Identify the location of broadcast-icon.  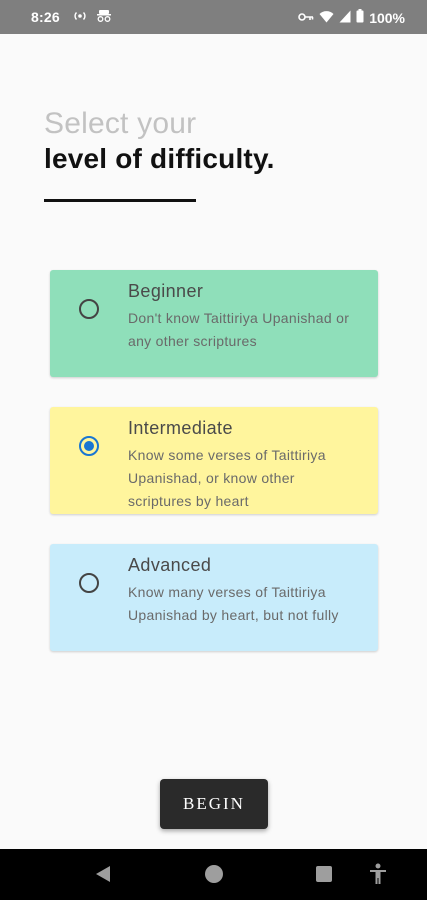
(80, 17).